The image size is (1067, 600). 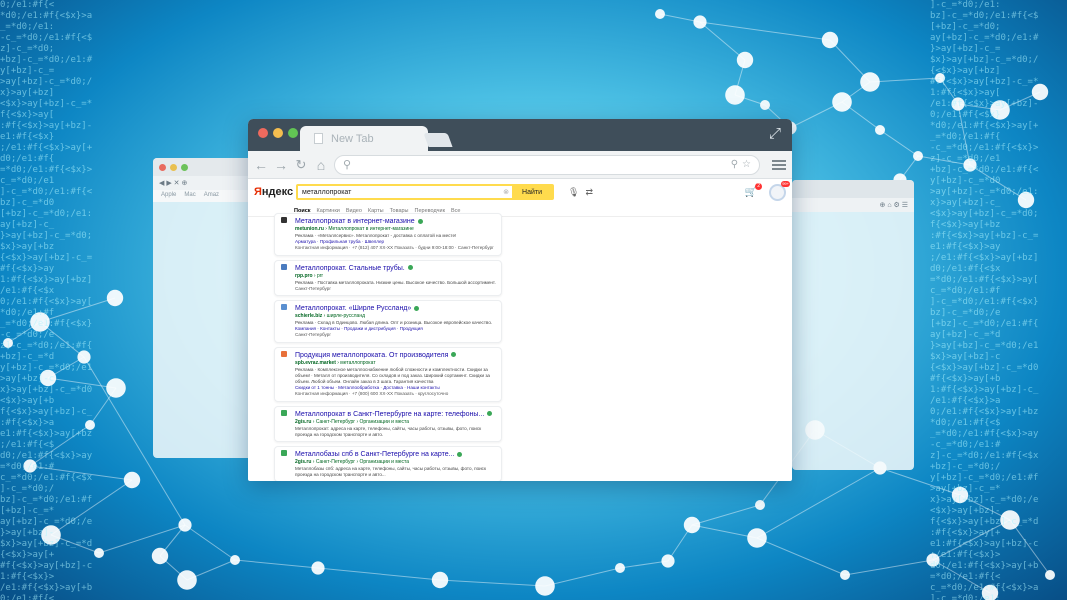 I want to click on browser-toolbar: ← → ↻ ⌂ ⚲ ⚲ ☆, so click(x=520, y=165).